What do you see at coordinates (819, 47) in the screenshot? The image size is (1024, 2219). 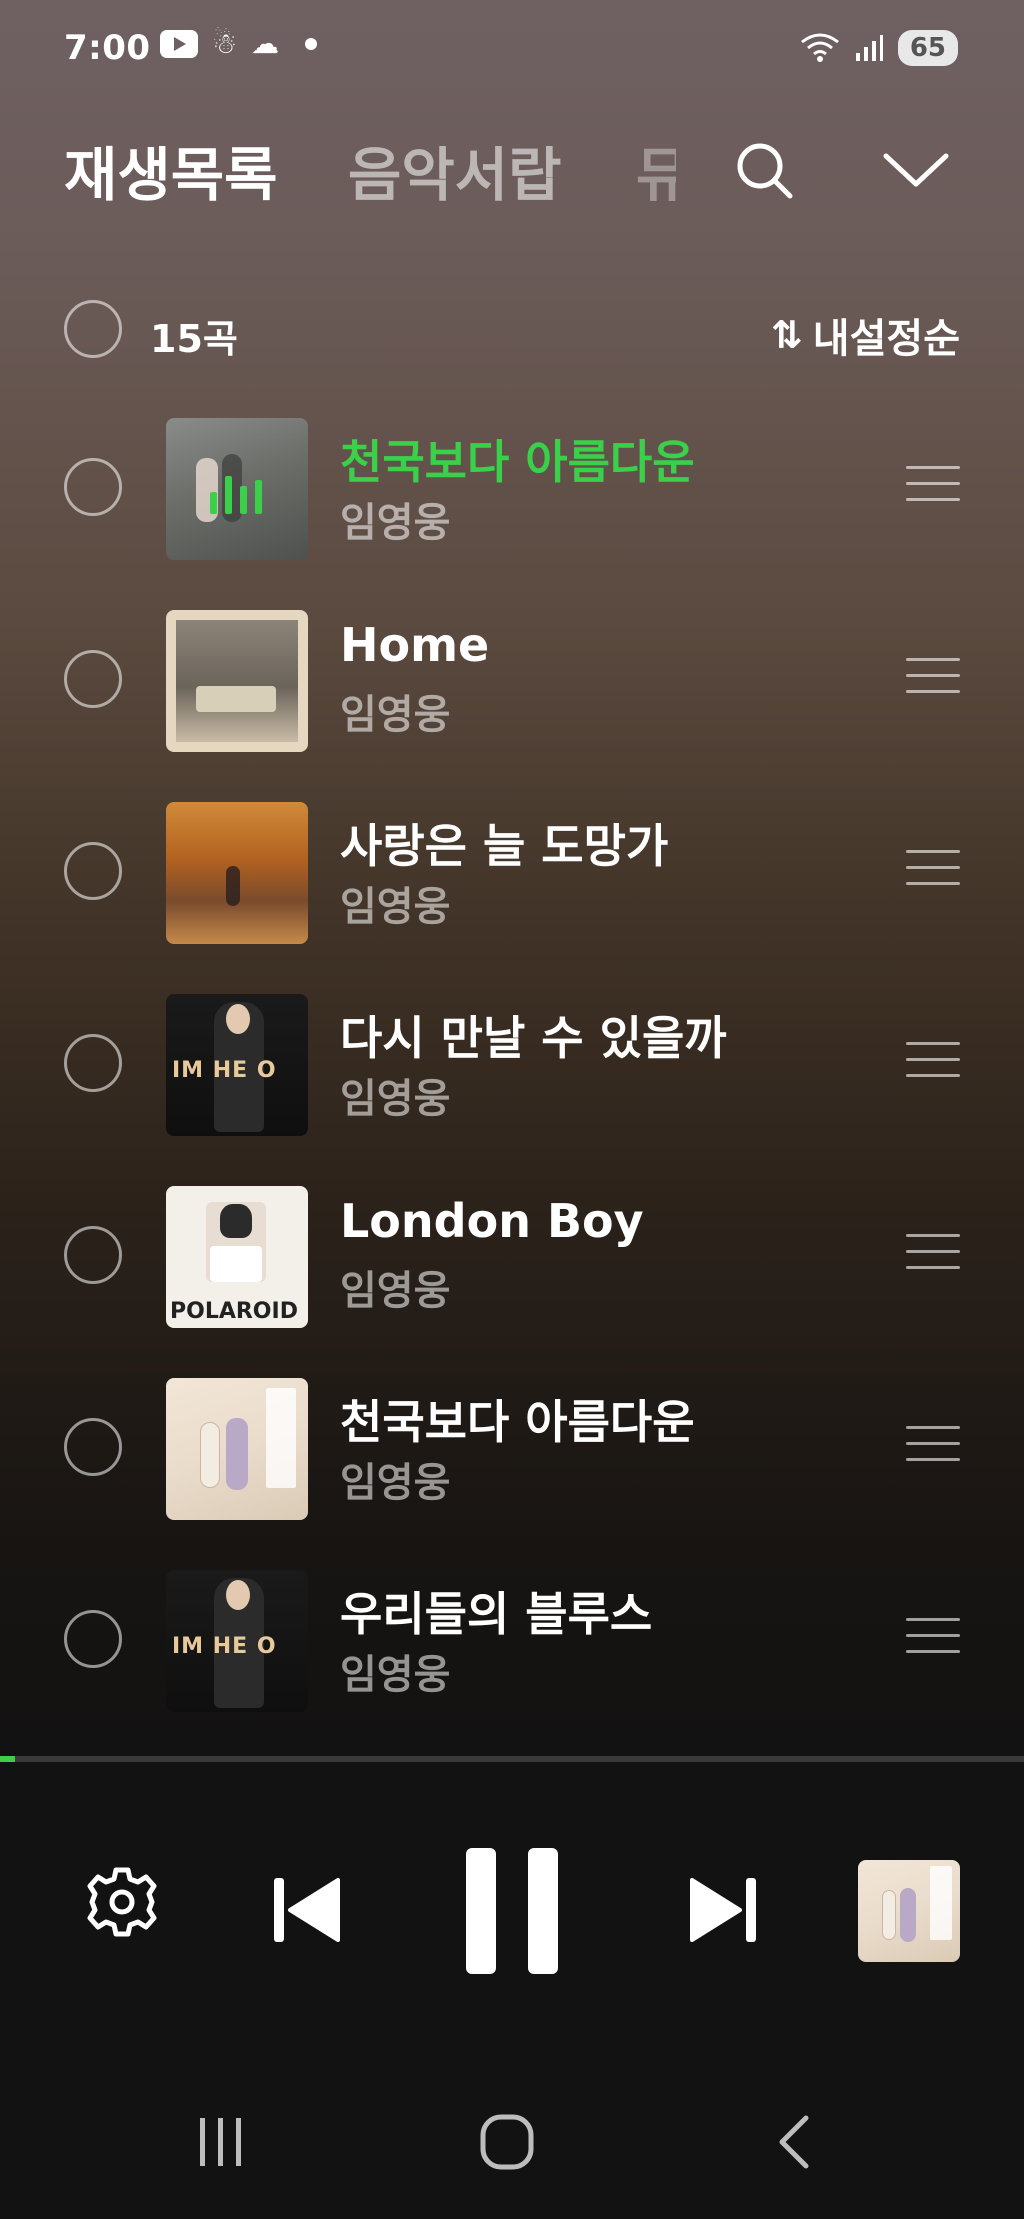 I see `wifi-icon` at bounding box center [819, 47].